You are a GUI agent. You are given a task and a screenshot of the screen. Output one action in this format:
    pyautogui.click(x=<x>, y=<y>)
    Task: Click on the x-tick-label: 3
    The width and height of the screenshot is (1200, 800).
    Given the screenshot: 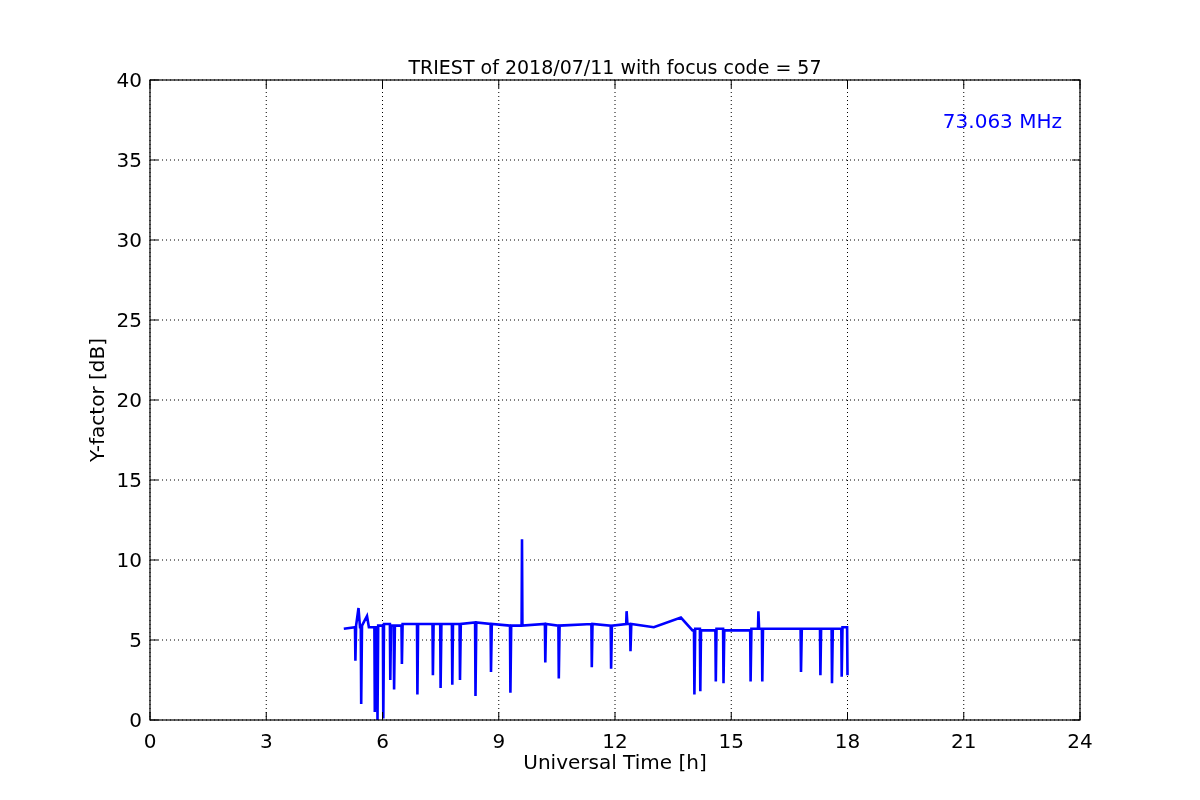 What is the action you would take?
    pyautogui.click(x=266, y=741)
    